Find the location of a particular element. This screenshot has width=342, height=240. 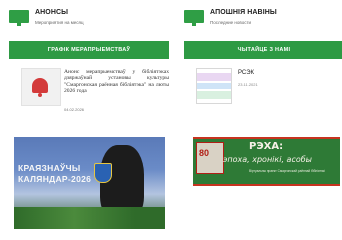

banner-right-subtitle: эпоха, хронікі, асобы is located at coordinates (267, 159).